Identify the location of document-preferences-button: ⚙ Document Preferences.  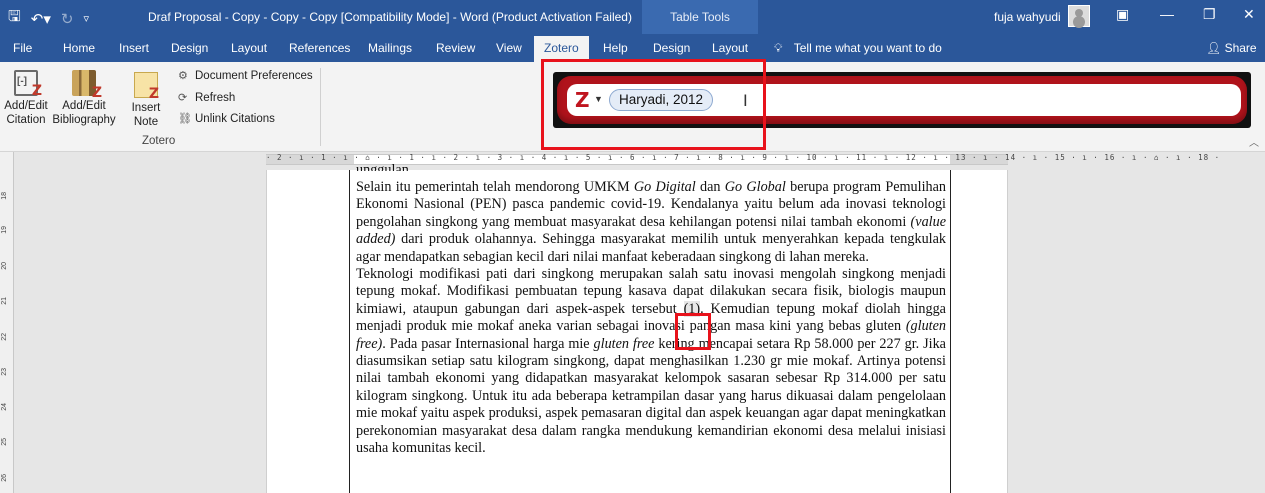
(245, 75).